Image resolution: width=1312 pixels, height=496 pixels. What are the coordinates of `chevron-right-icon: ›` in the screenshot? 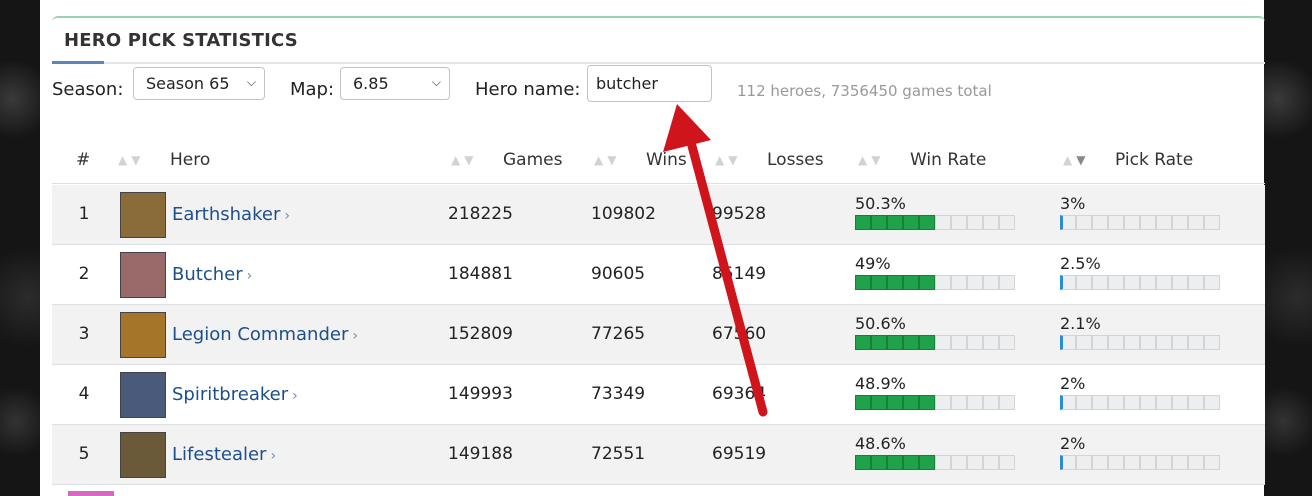 It's located at (355, 336).